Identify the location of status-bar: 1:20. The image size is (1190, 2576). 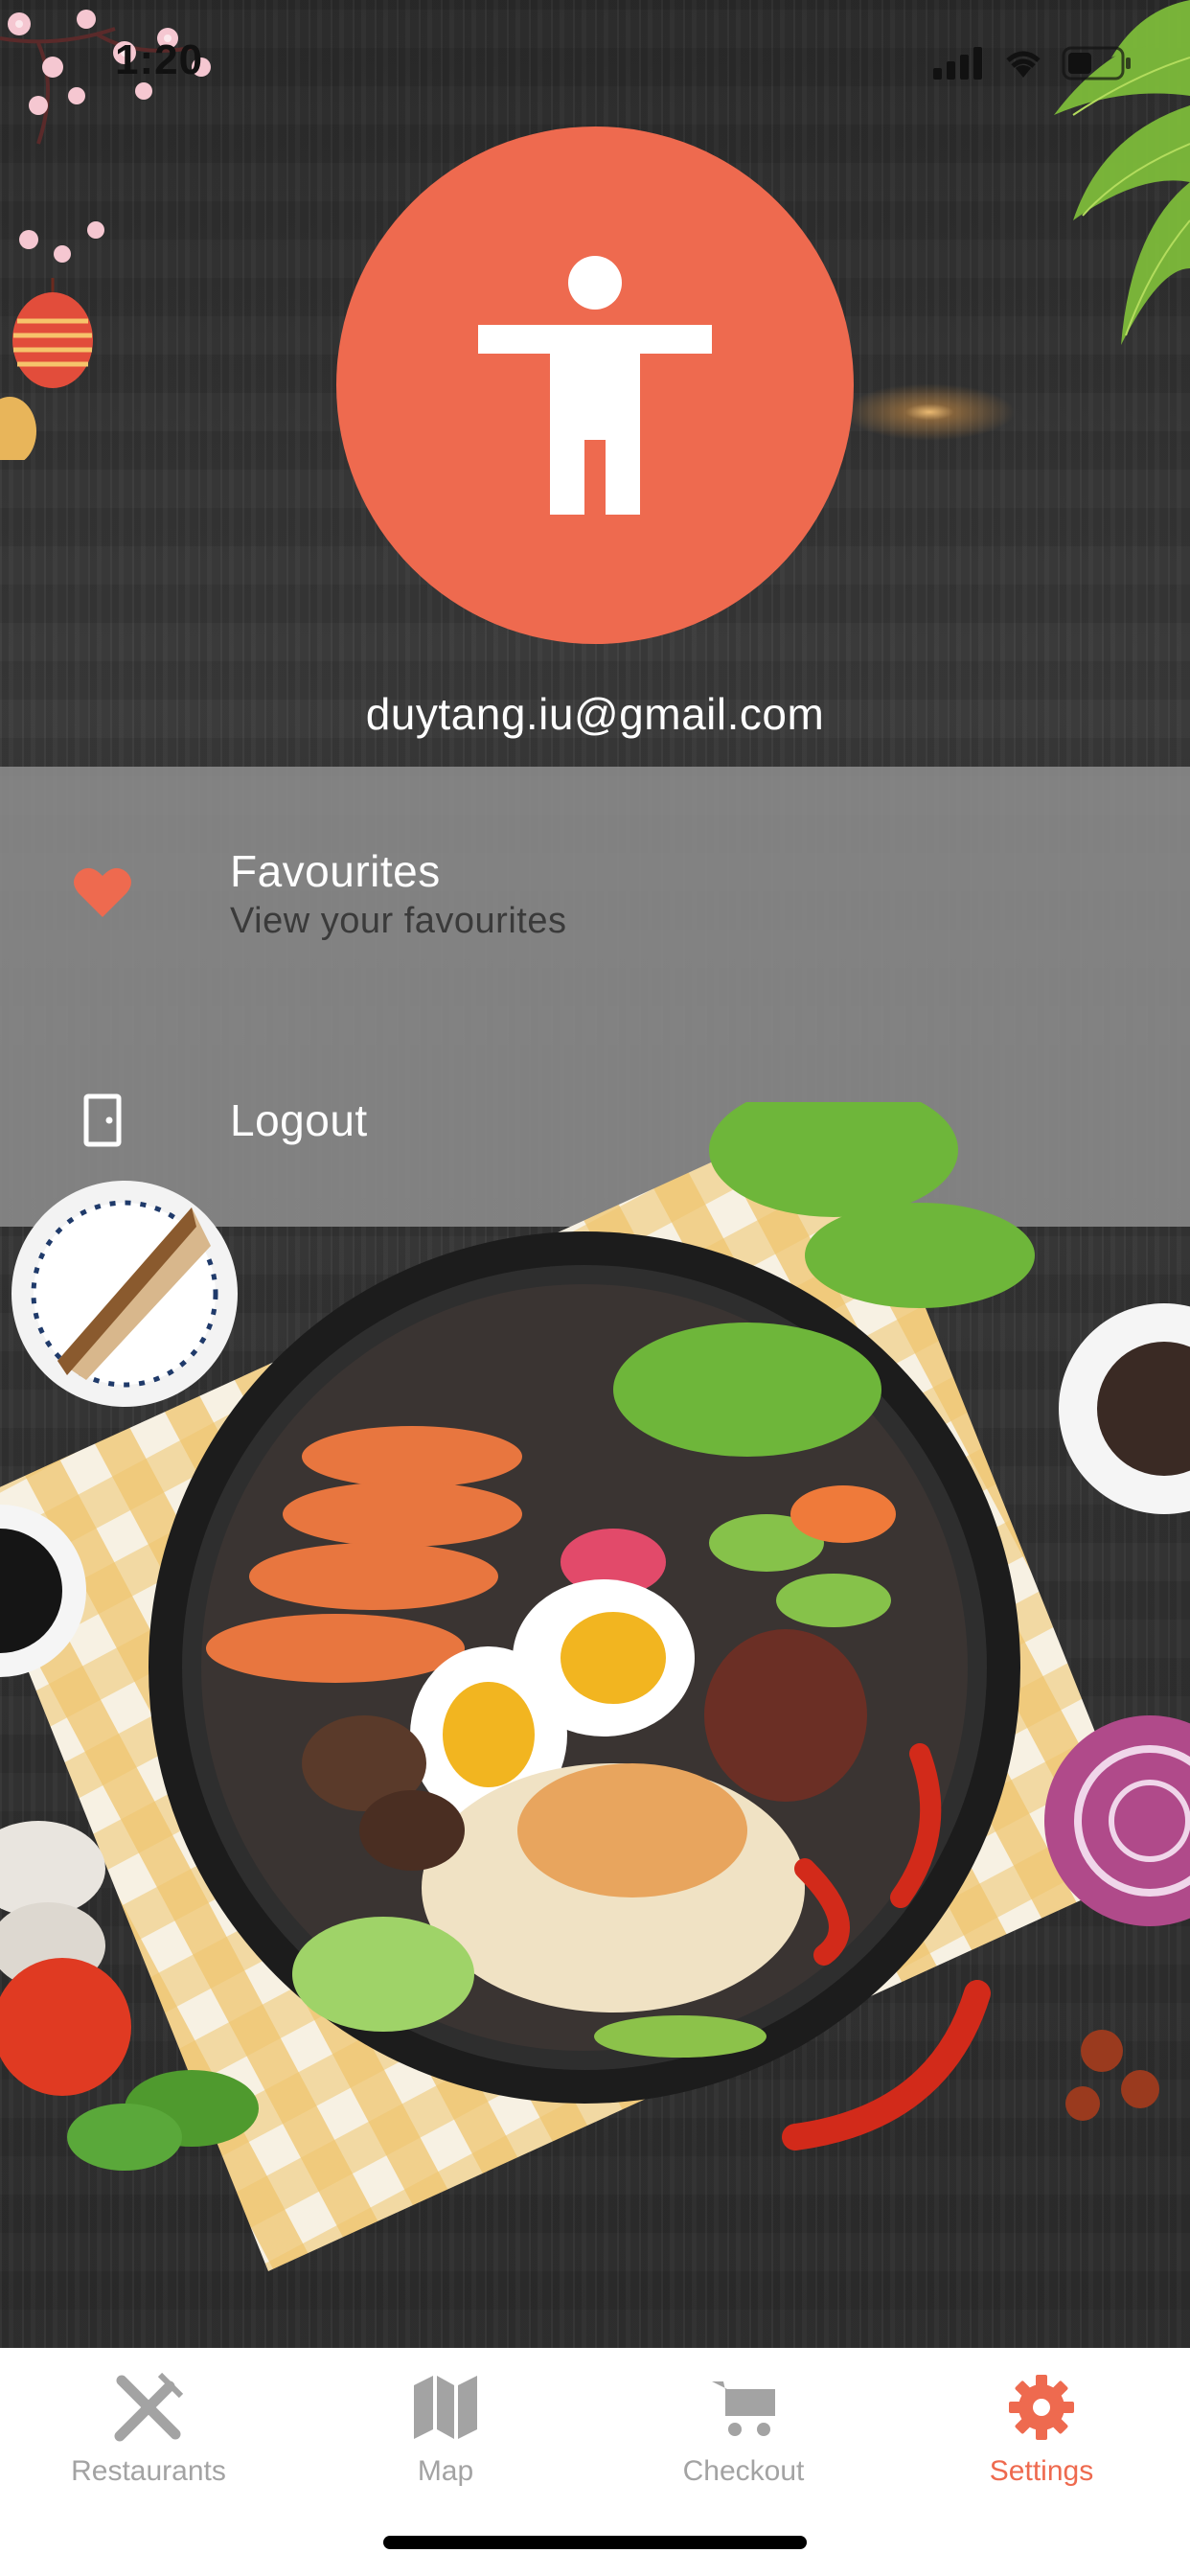
(595, 63).